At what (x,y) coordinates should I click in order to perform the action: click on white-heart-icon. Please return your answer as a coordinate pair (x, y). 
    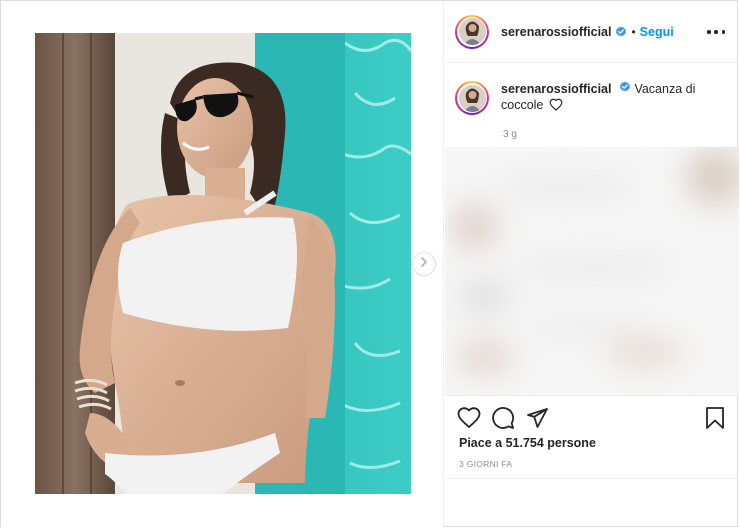
    Looking at the image, I should click on (556, 106).